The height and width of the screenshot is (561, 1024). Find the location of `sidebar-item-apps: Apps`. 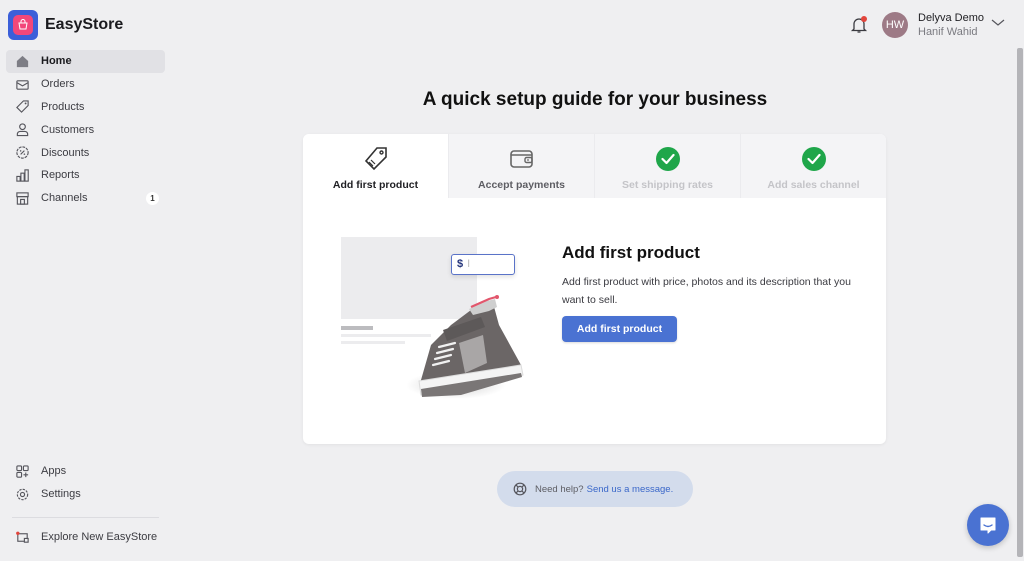

sidebar-item-apps: Apps is located at coordinates (85, 471).